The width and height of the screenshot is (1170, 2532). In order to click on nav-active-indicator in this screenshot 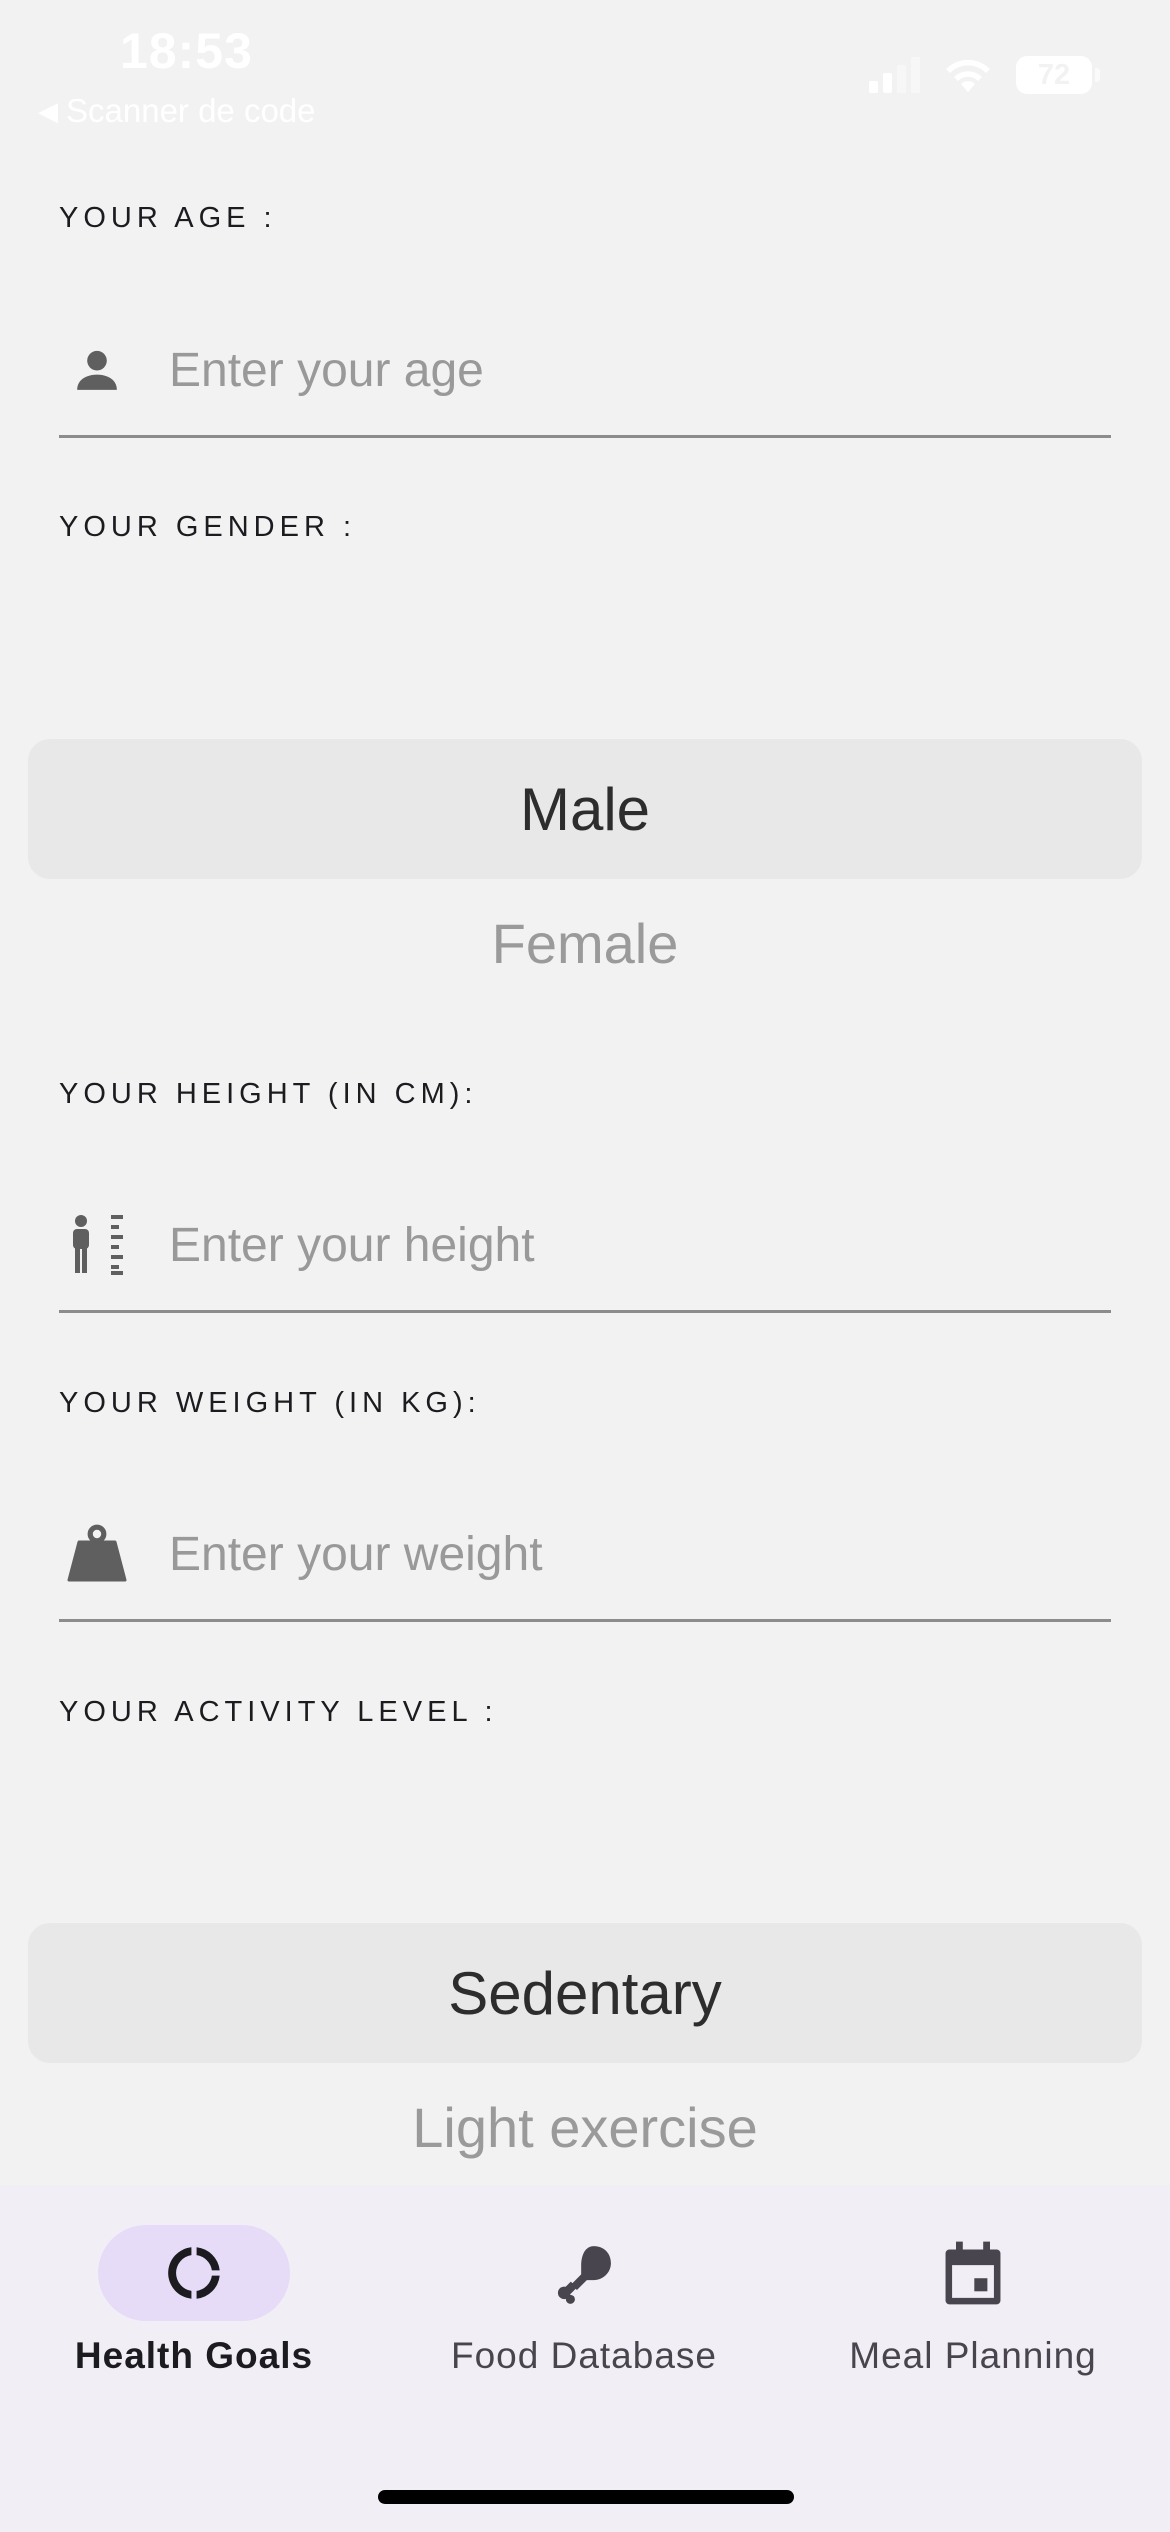, I will do `click(194, 2273)`.